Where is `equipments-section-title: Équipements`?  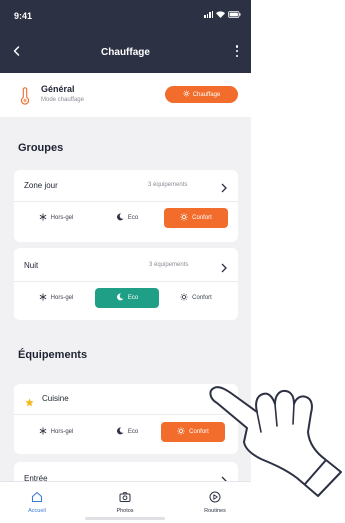 equipments-section-title: Équipements is located at coordinates (53, 355).